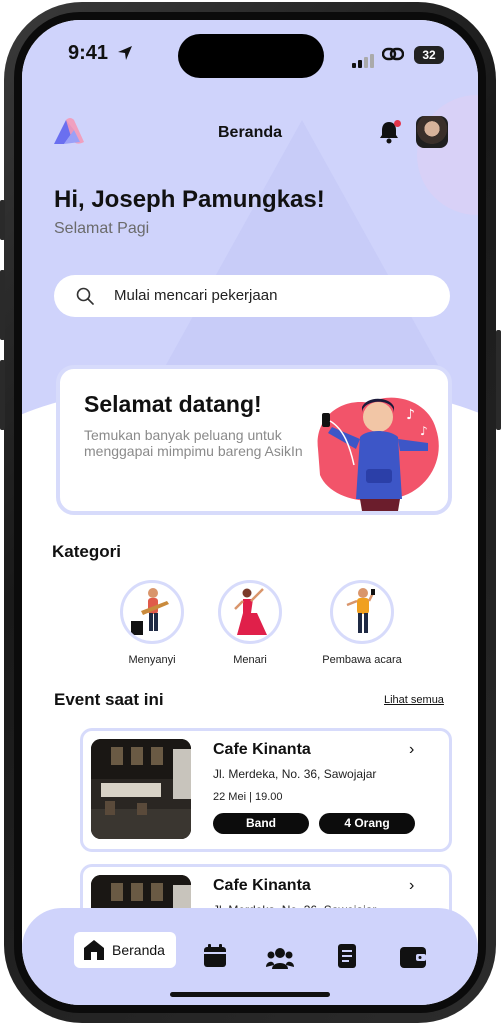 This screenshot has height=1025, width=501. What do you see at coordinates (86, 551) in the screenshot?
I see `categories-title: Kategori` at bounding box center [86, 551].